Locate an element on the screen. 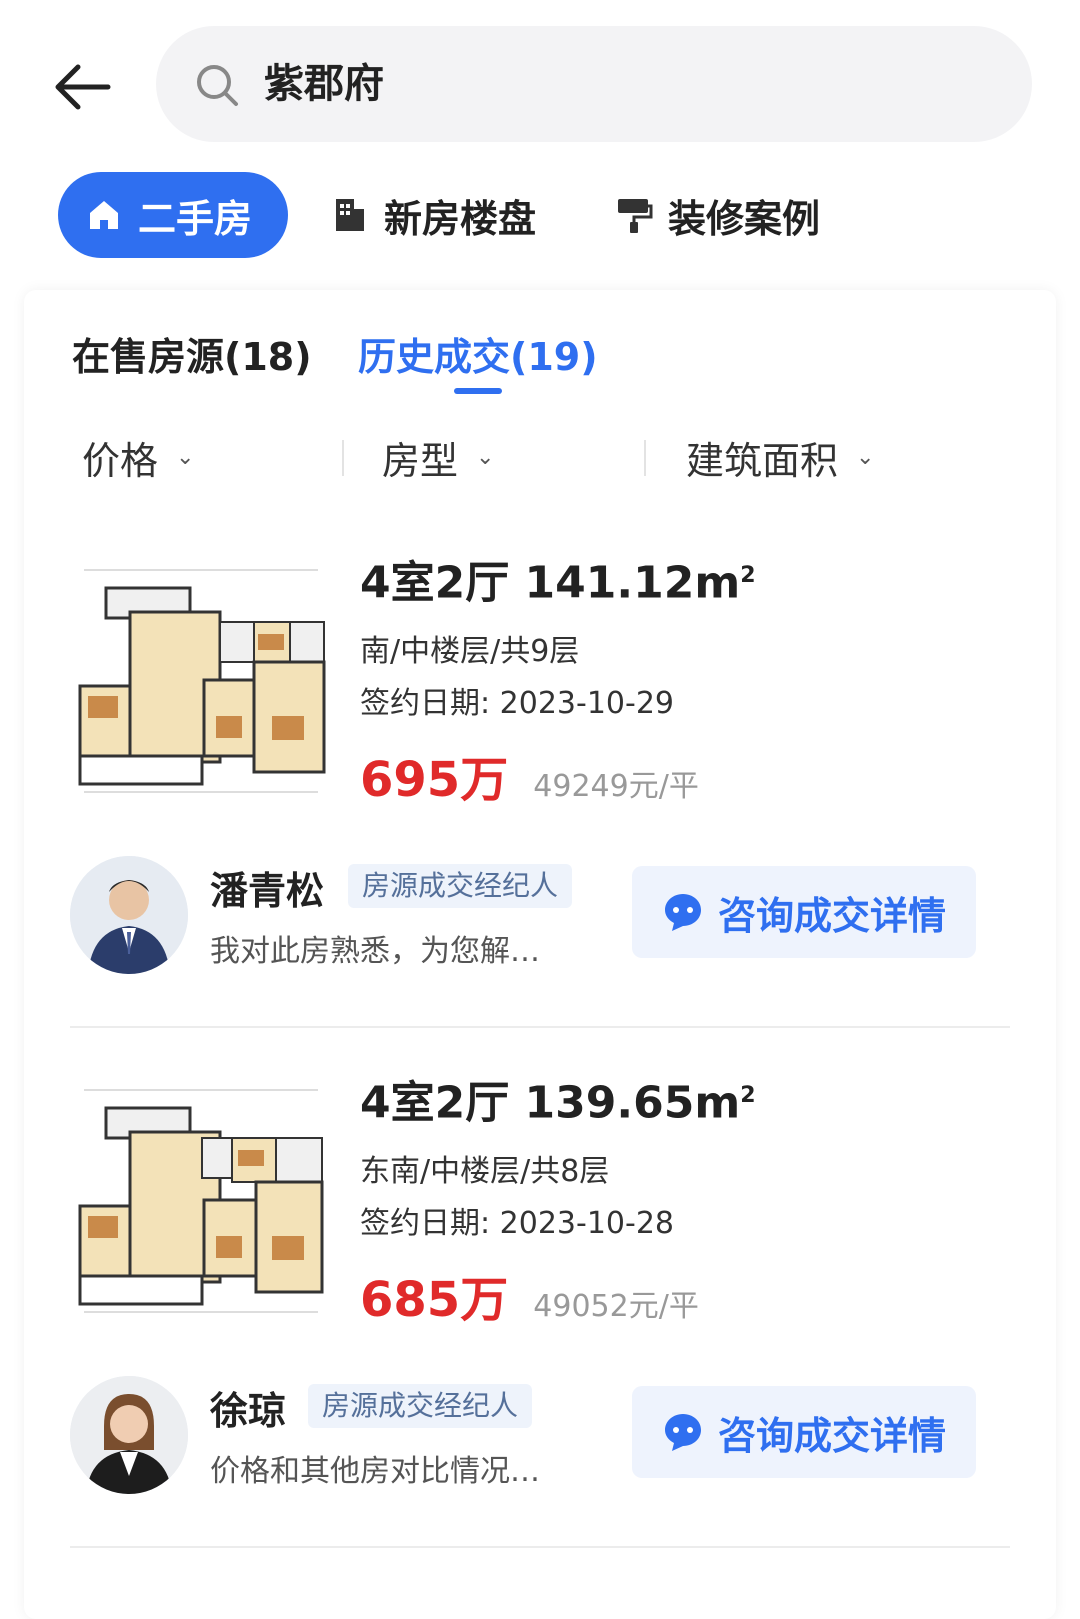  filter-area: 建筑面积 ⌄ is located at coordinates (780, 457).